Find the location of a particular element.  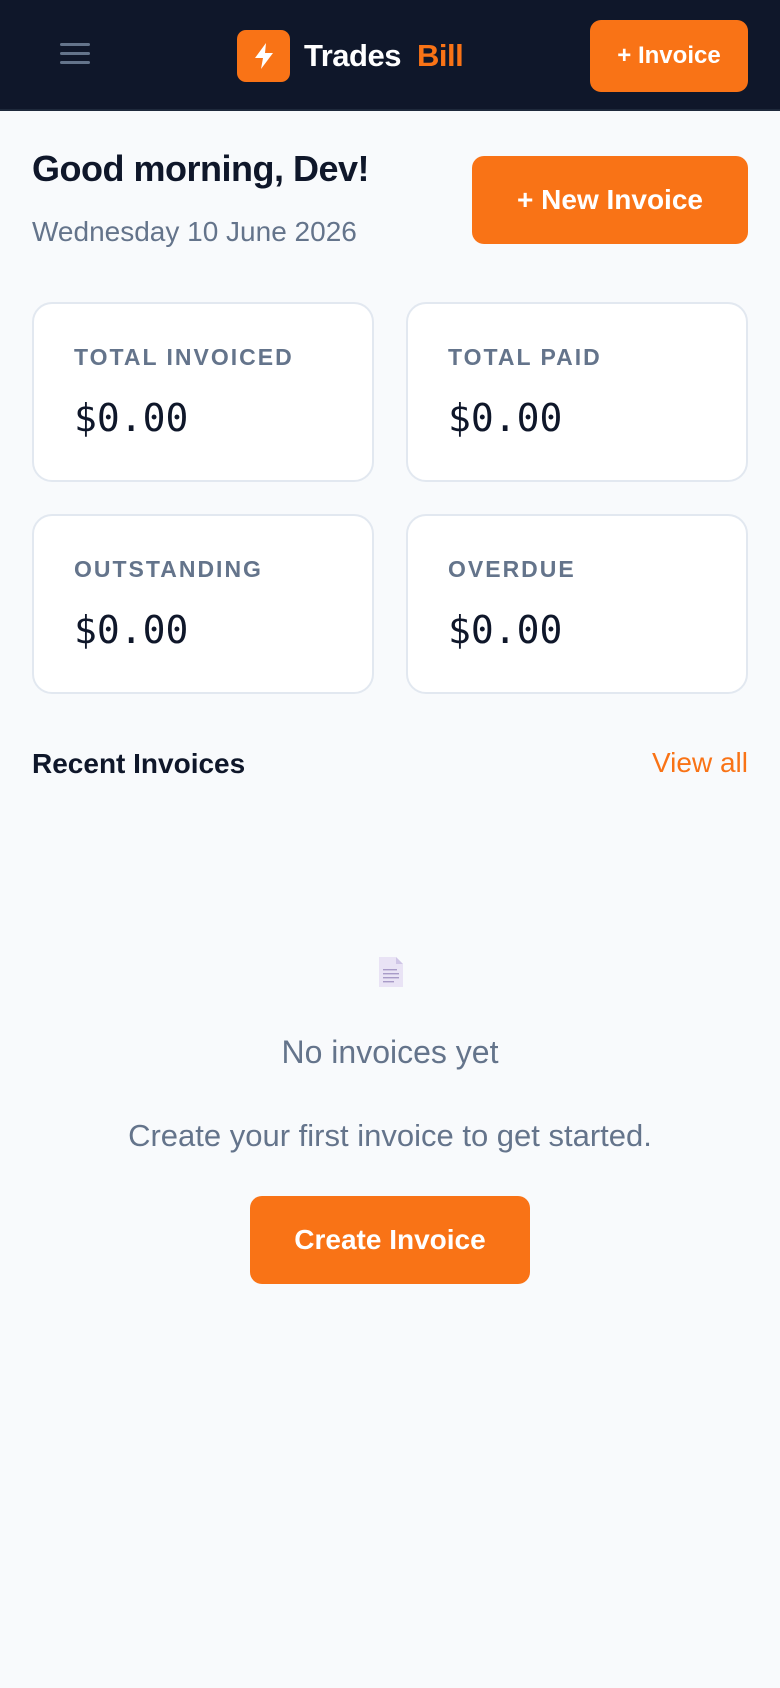

brand-name-accent: Bill is located at coordinates (440, 55).